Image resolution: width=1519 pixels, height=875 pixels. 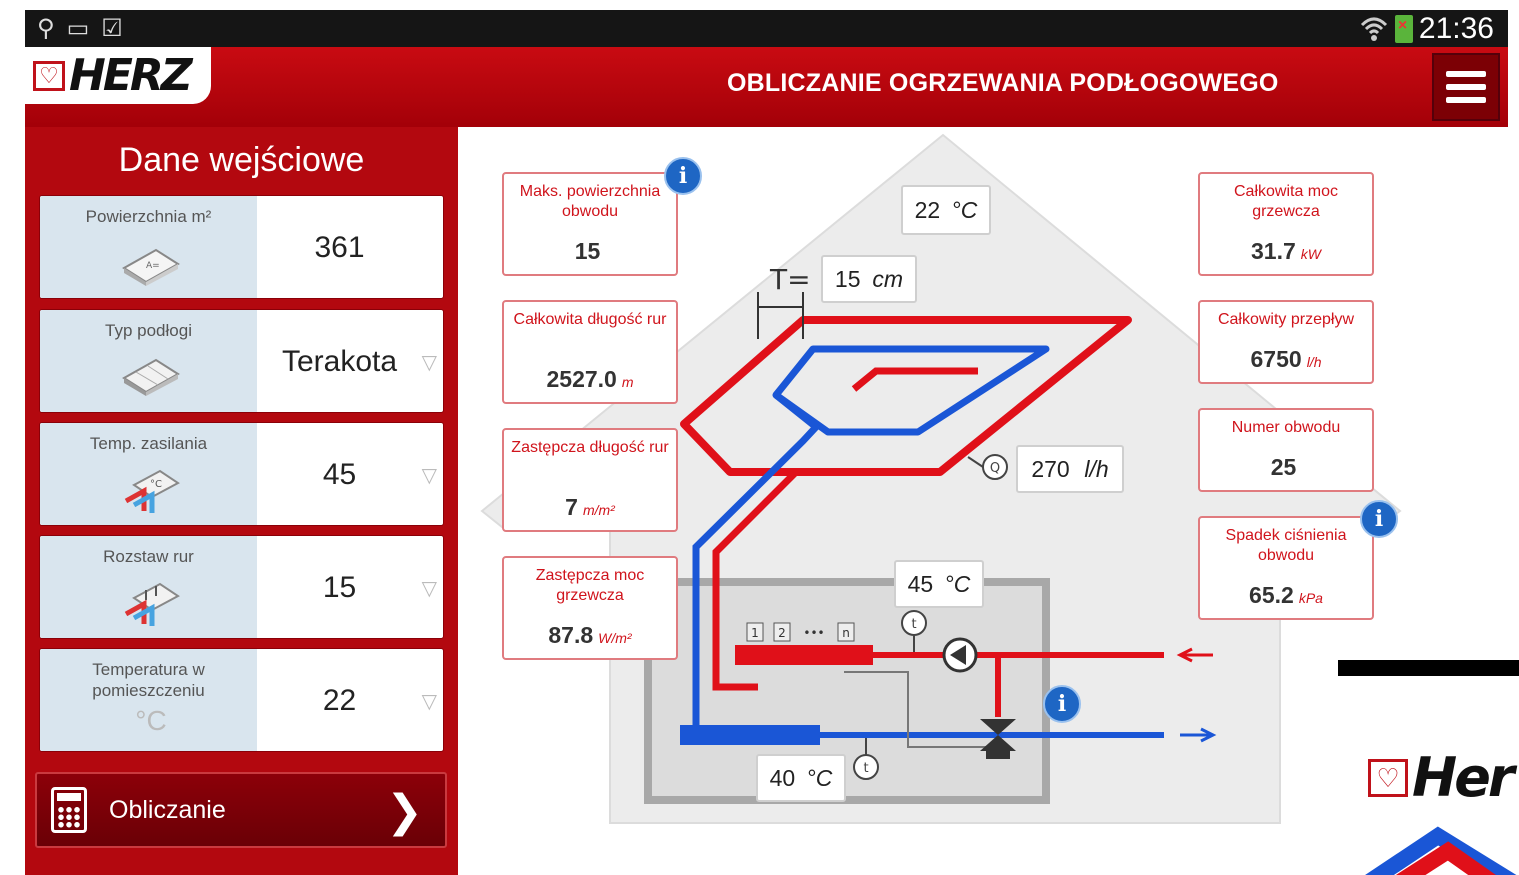 What do you see at coordinates (148, 556) in the screenshot?
I see `input-pipe-spacing-label: Rozstaw rur` at bounding box center [148, 556].